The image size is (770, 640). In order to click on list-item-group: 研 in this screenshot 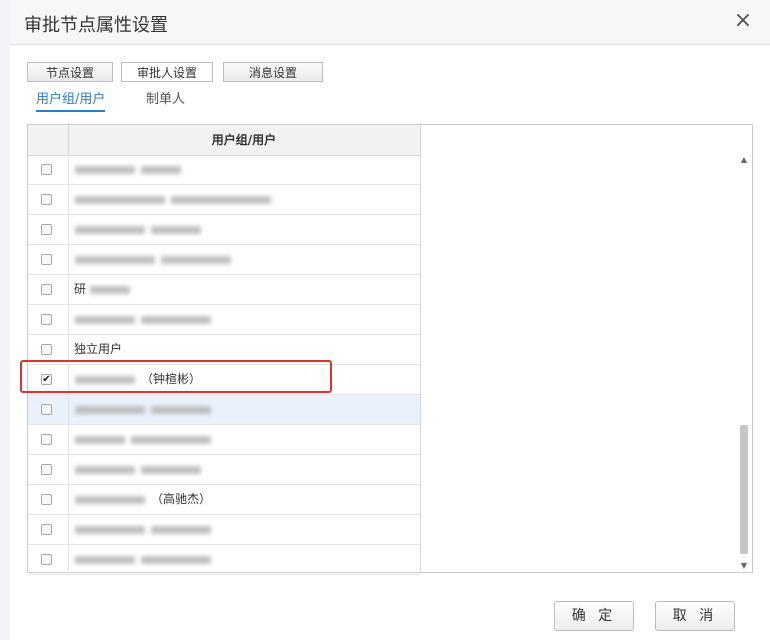, I will do `click(224, 290)`.